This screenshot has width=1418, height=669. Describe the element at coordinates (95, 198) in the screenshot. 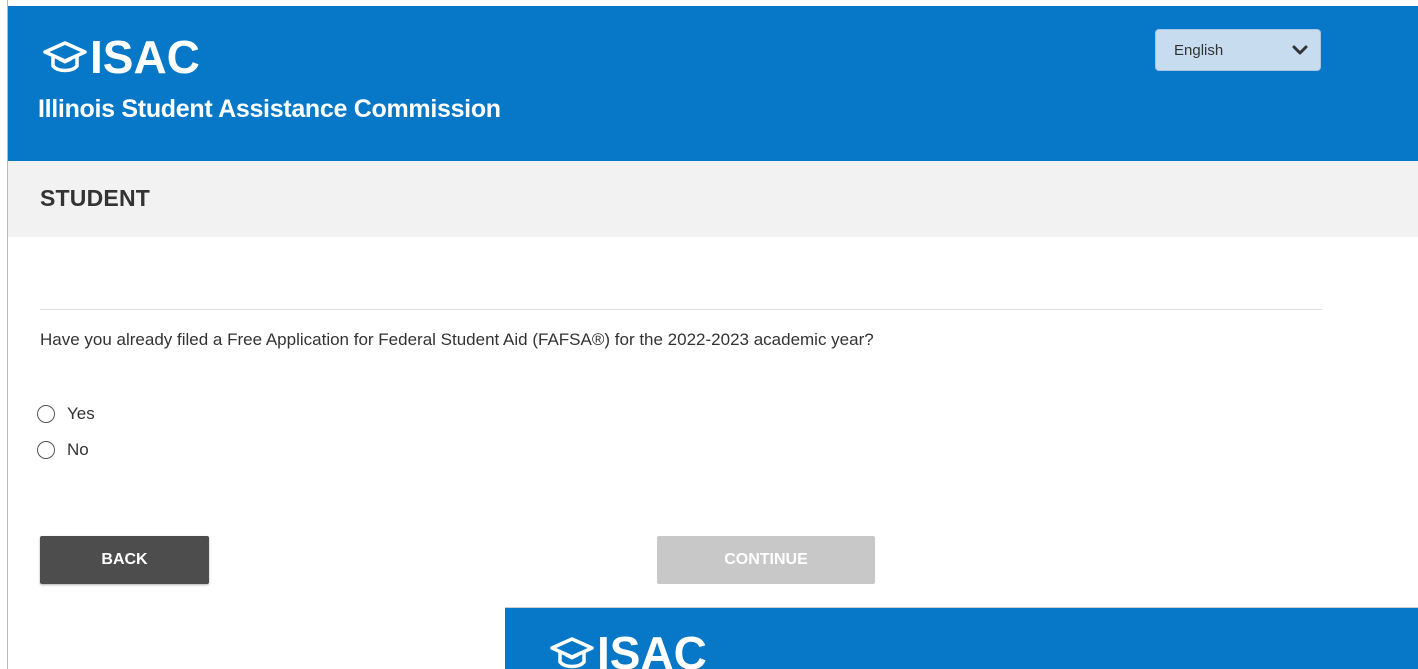

I see `section-title: STUDENT` at that location.